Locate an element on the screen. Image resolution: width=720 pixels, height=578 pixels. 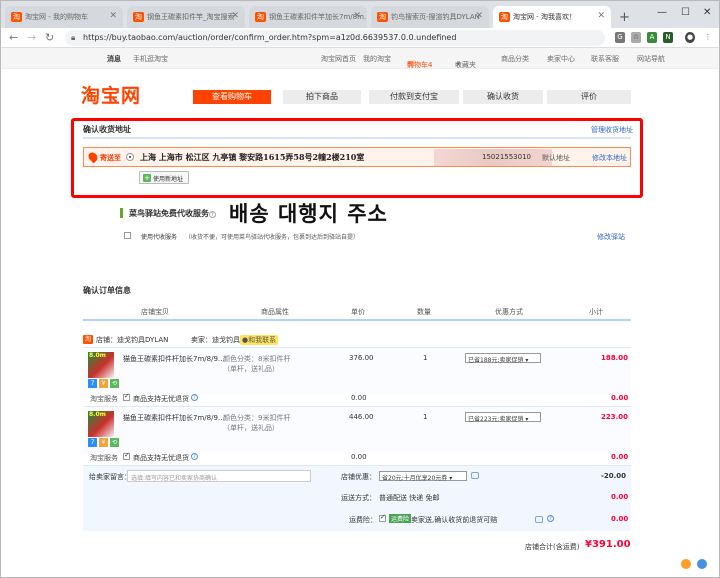
nav-home: 淘宝网首页 is located at coordinates (338, 59).